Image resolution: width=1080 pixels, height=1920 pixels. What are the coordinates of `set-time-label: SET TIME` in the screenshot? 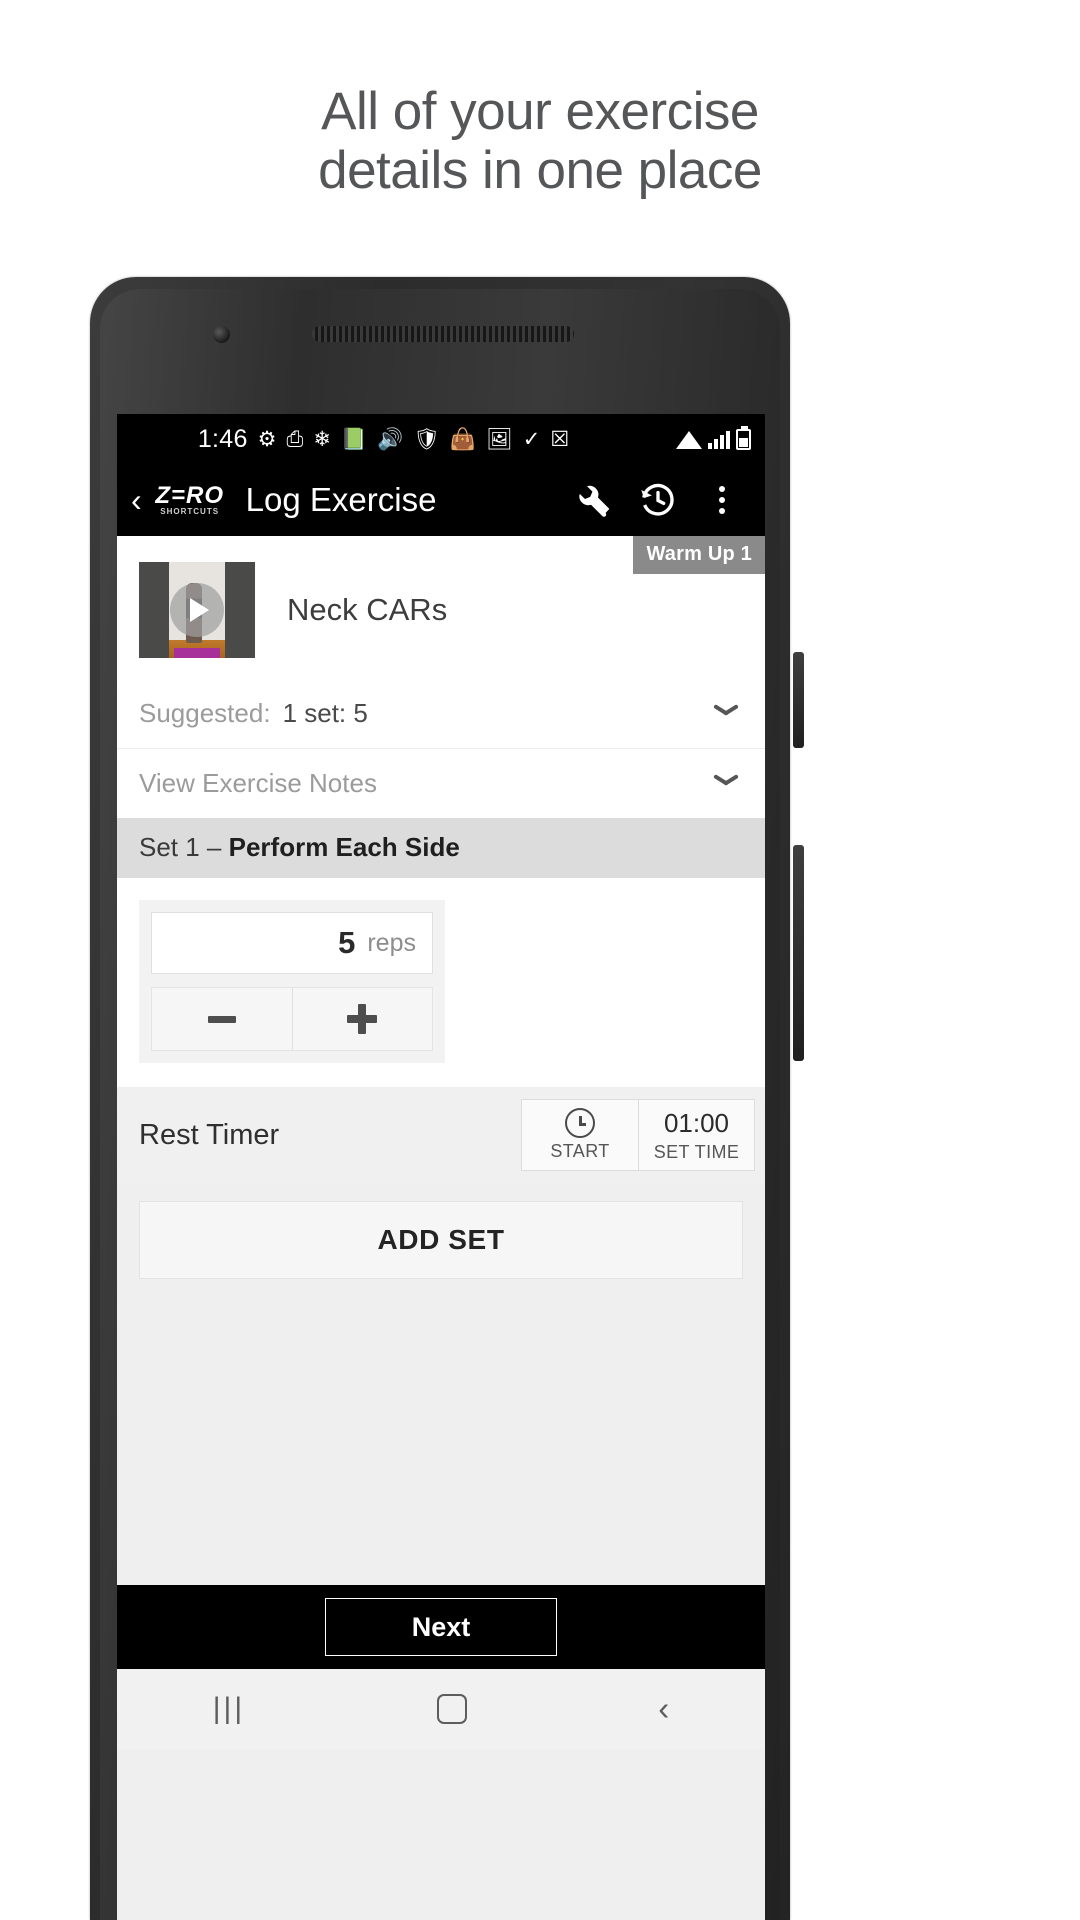 It's located at (696, 1151).